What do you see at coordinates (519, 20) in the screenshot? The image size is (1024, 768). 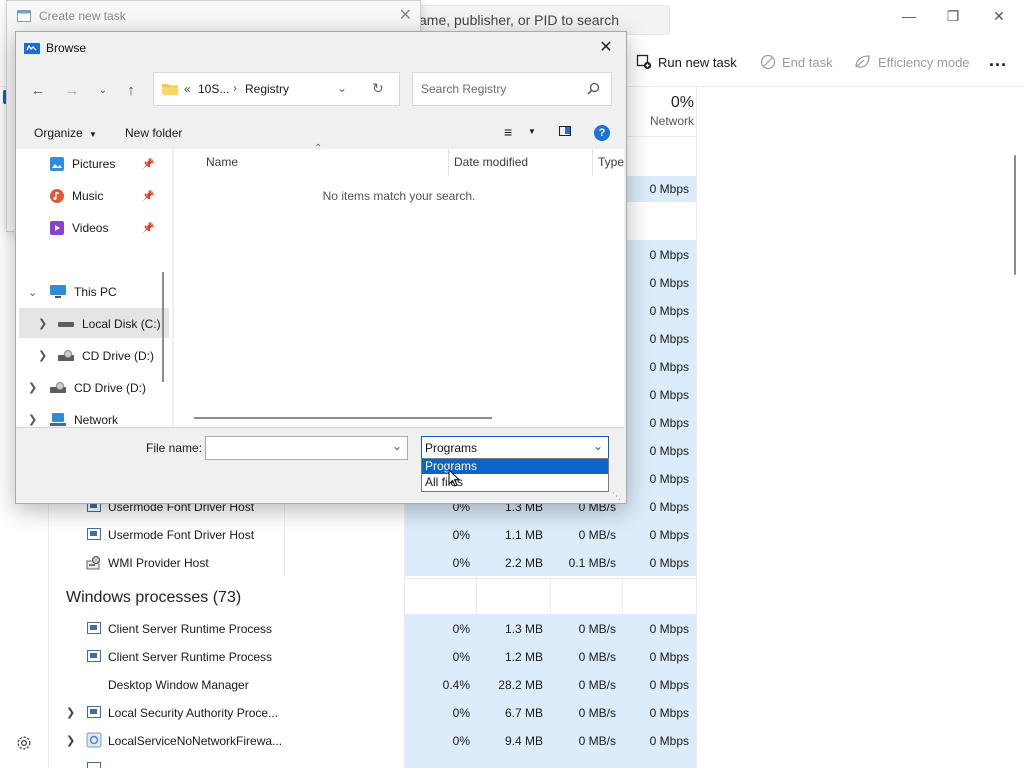 I see `process-search-placeholder: ame, publisher, or PID to search` at bounding box center [519, 20].